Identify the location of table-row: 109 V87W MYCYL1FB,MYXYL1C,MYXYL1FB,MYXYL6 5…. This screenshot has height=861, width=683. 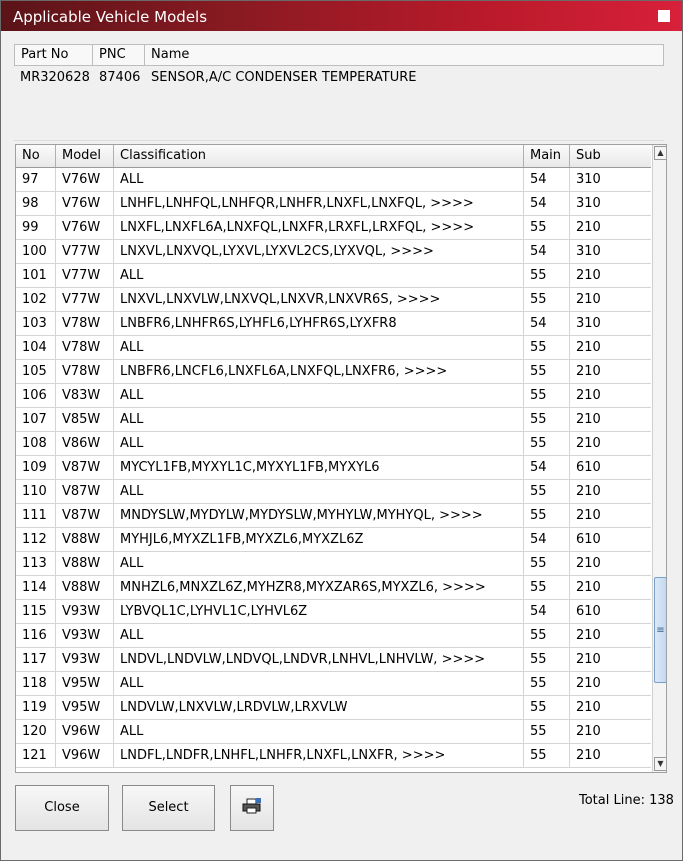
(333, 468).